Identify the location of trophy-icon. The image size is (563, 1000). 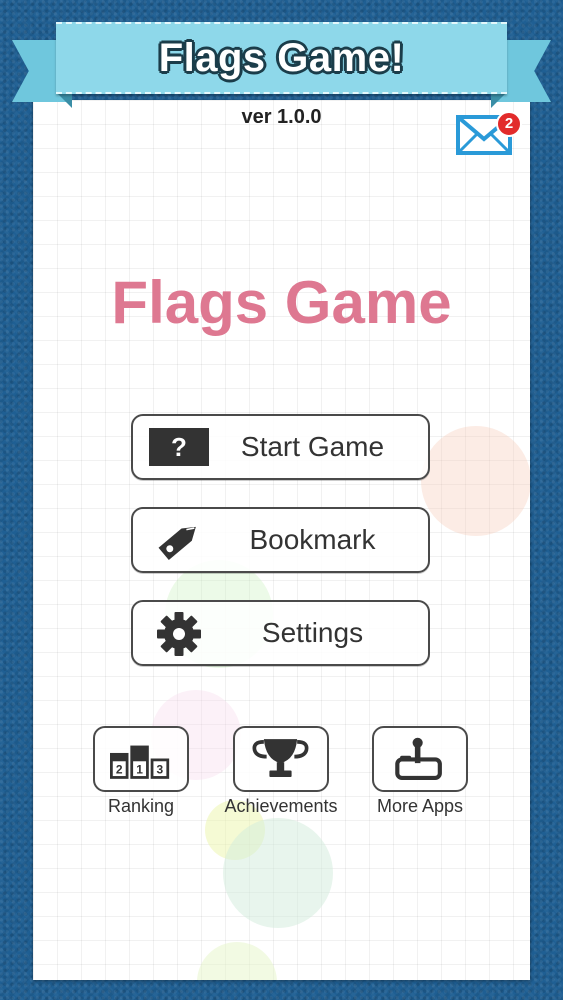
(280, 758).